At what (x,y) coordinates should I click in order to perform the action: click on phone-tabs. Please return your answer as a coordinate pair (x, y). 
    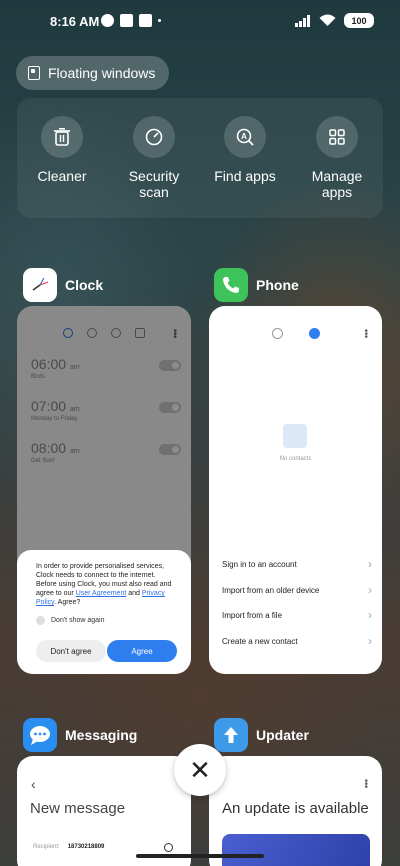
    Looking at the image, I should click on (295, 333).